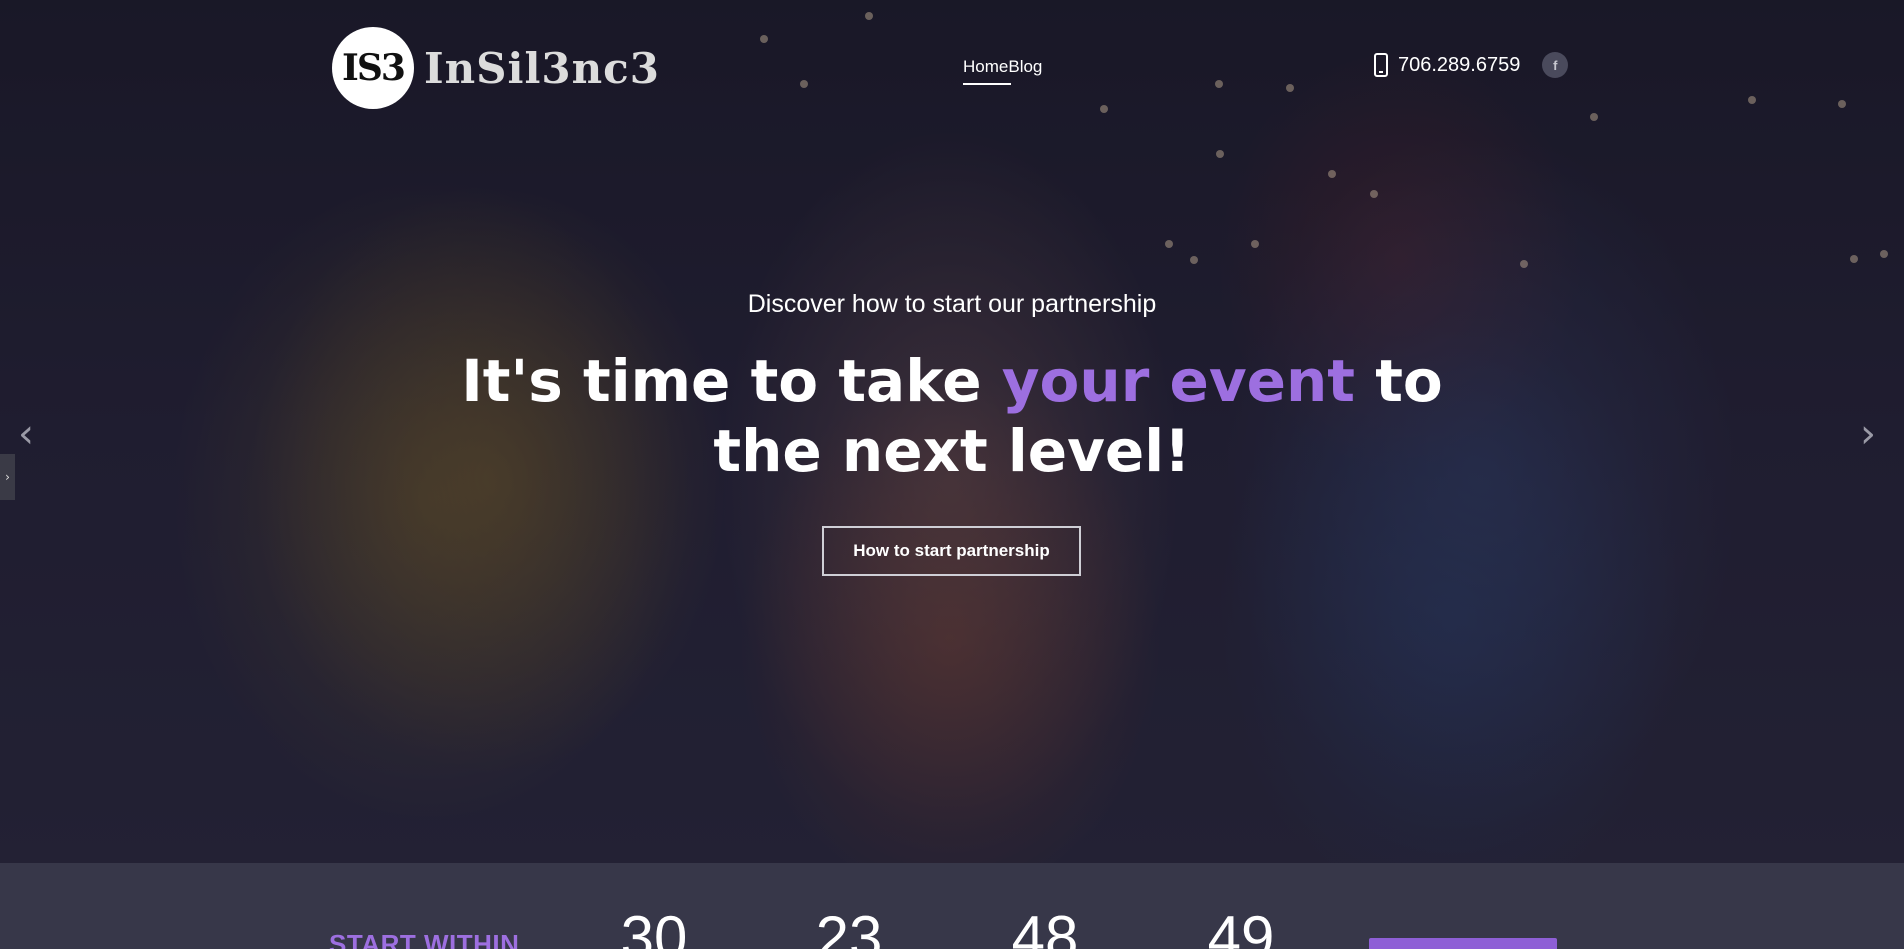 The width and height of the screenshot is (1904, 949). Describe the element at coordinates (1178, 381) in the screenshot. I see `headline-accent: your event` at that location.